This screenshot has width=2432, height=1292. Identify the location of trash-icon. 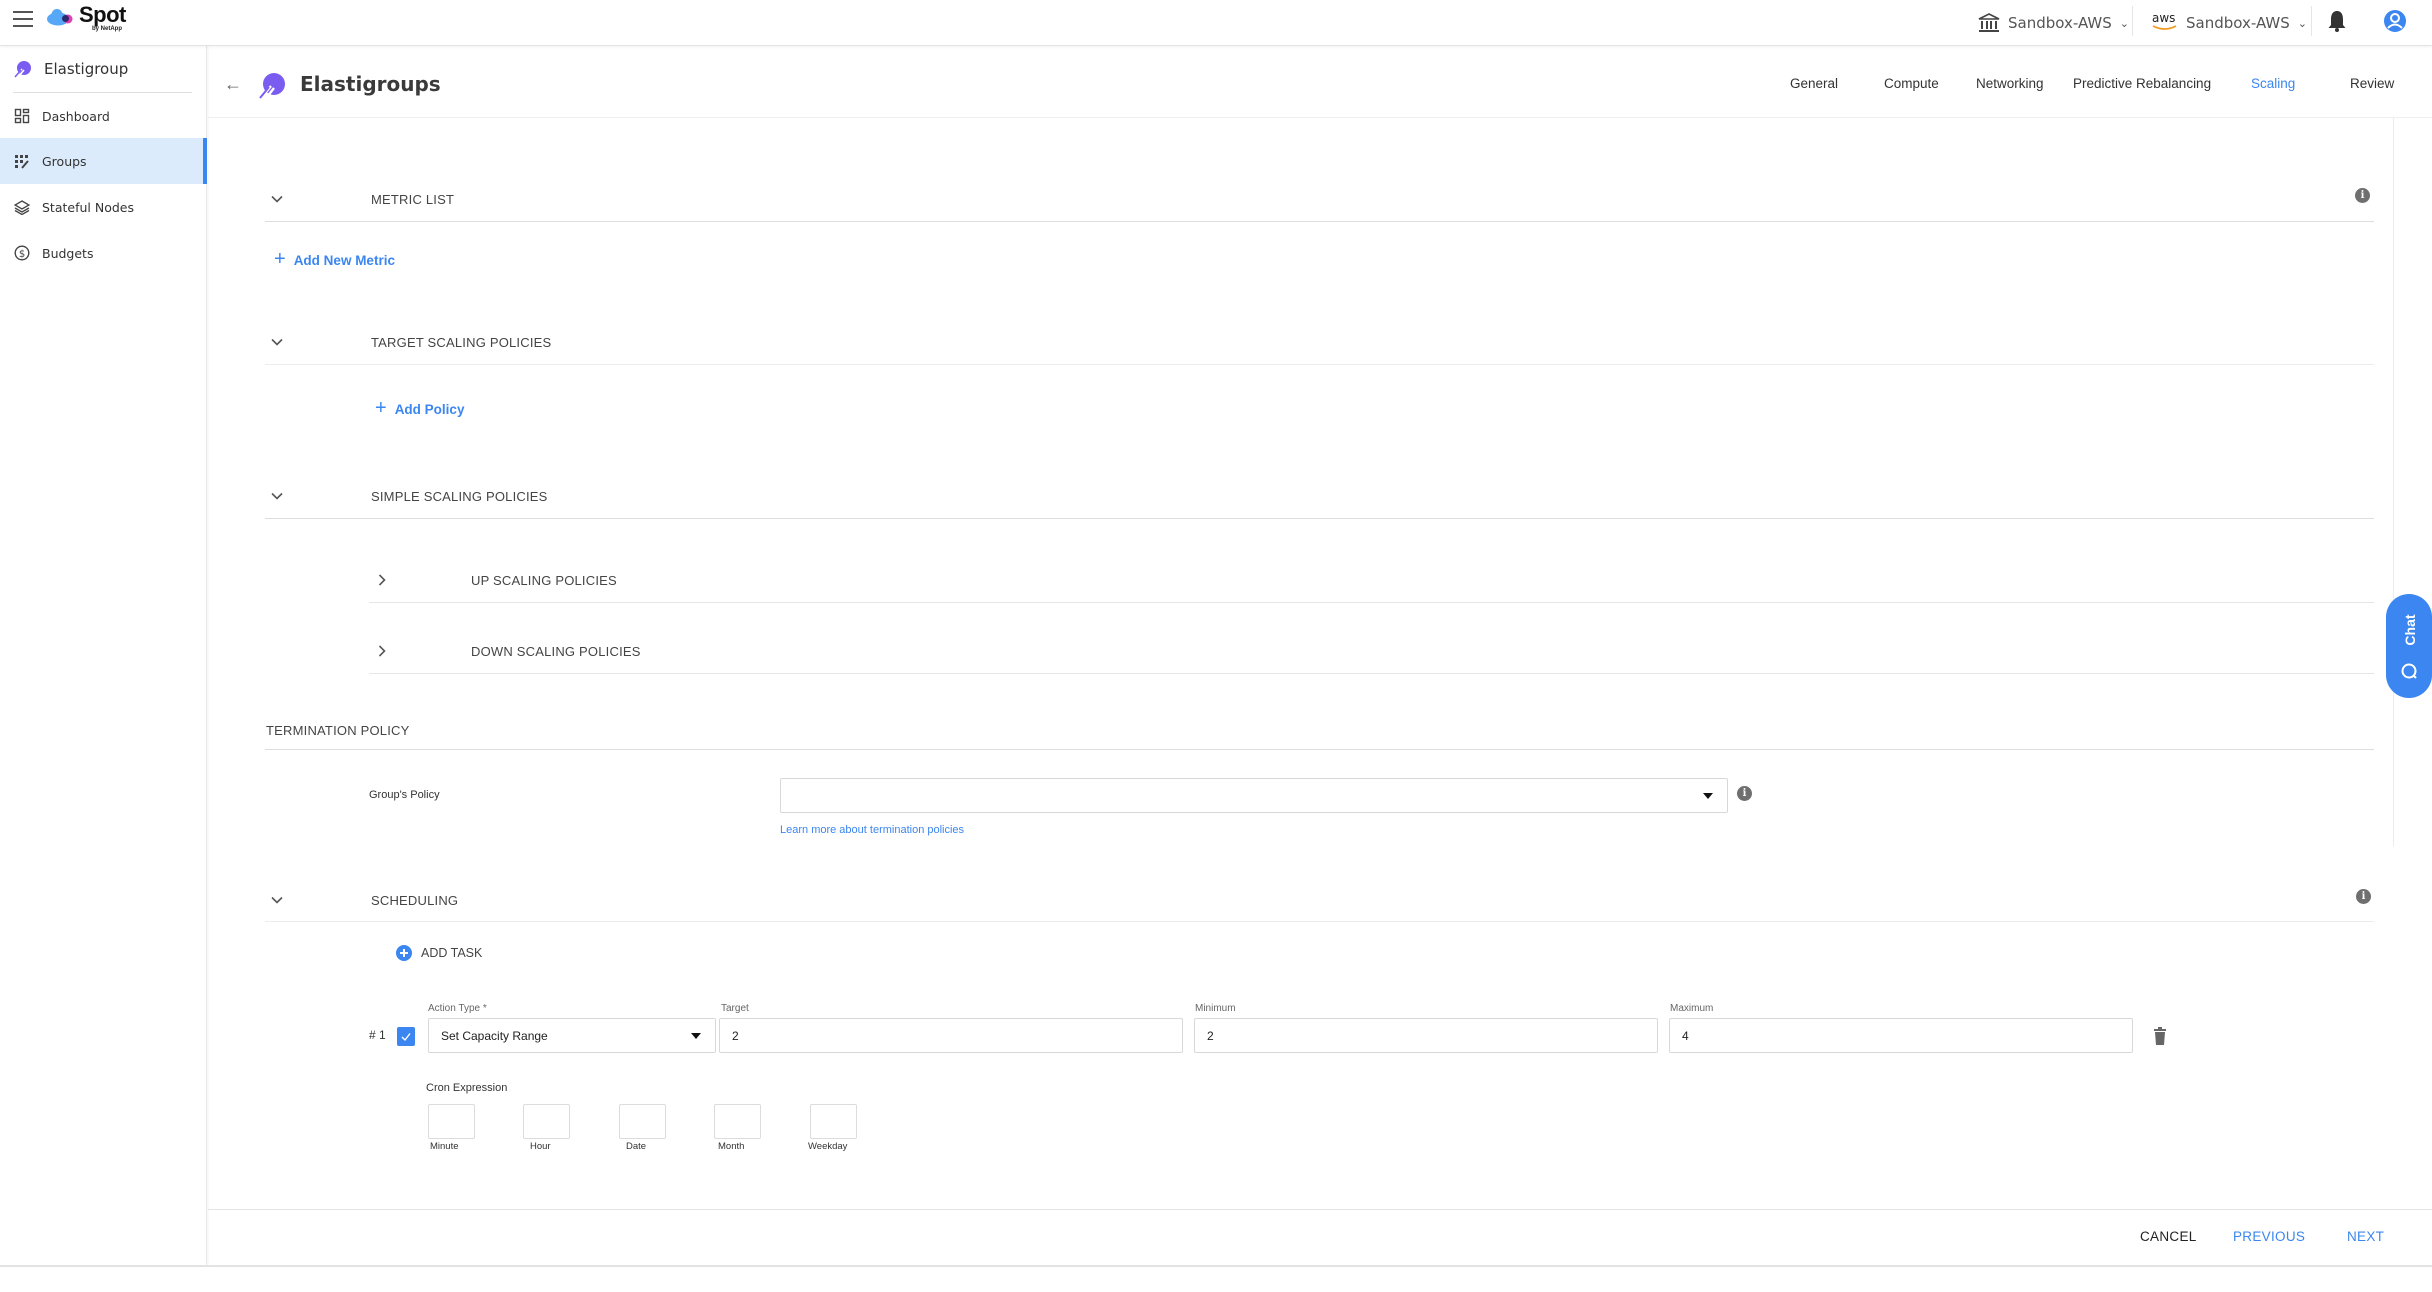
(2160, 1036).